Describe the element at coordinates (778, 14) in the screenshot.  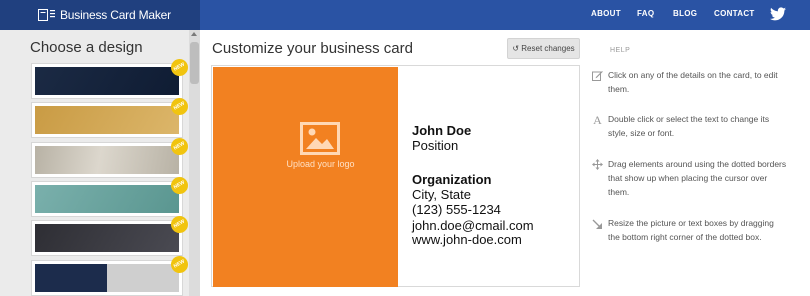
I see `twitter-icon` at that location.